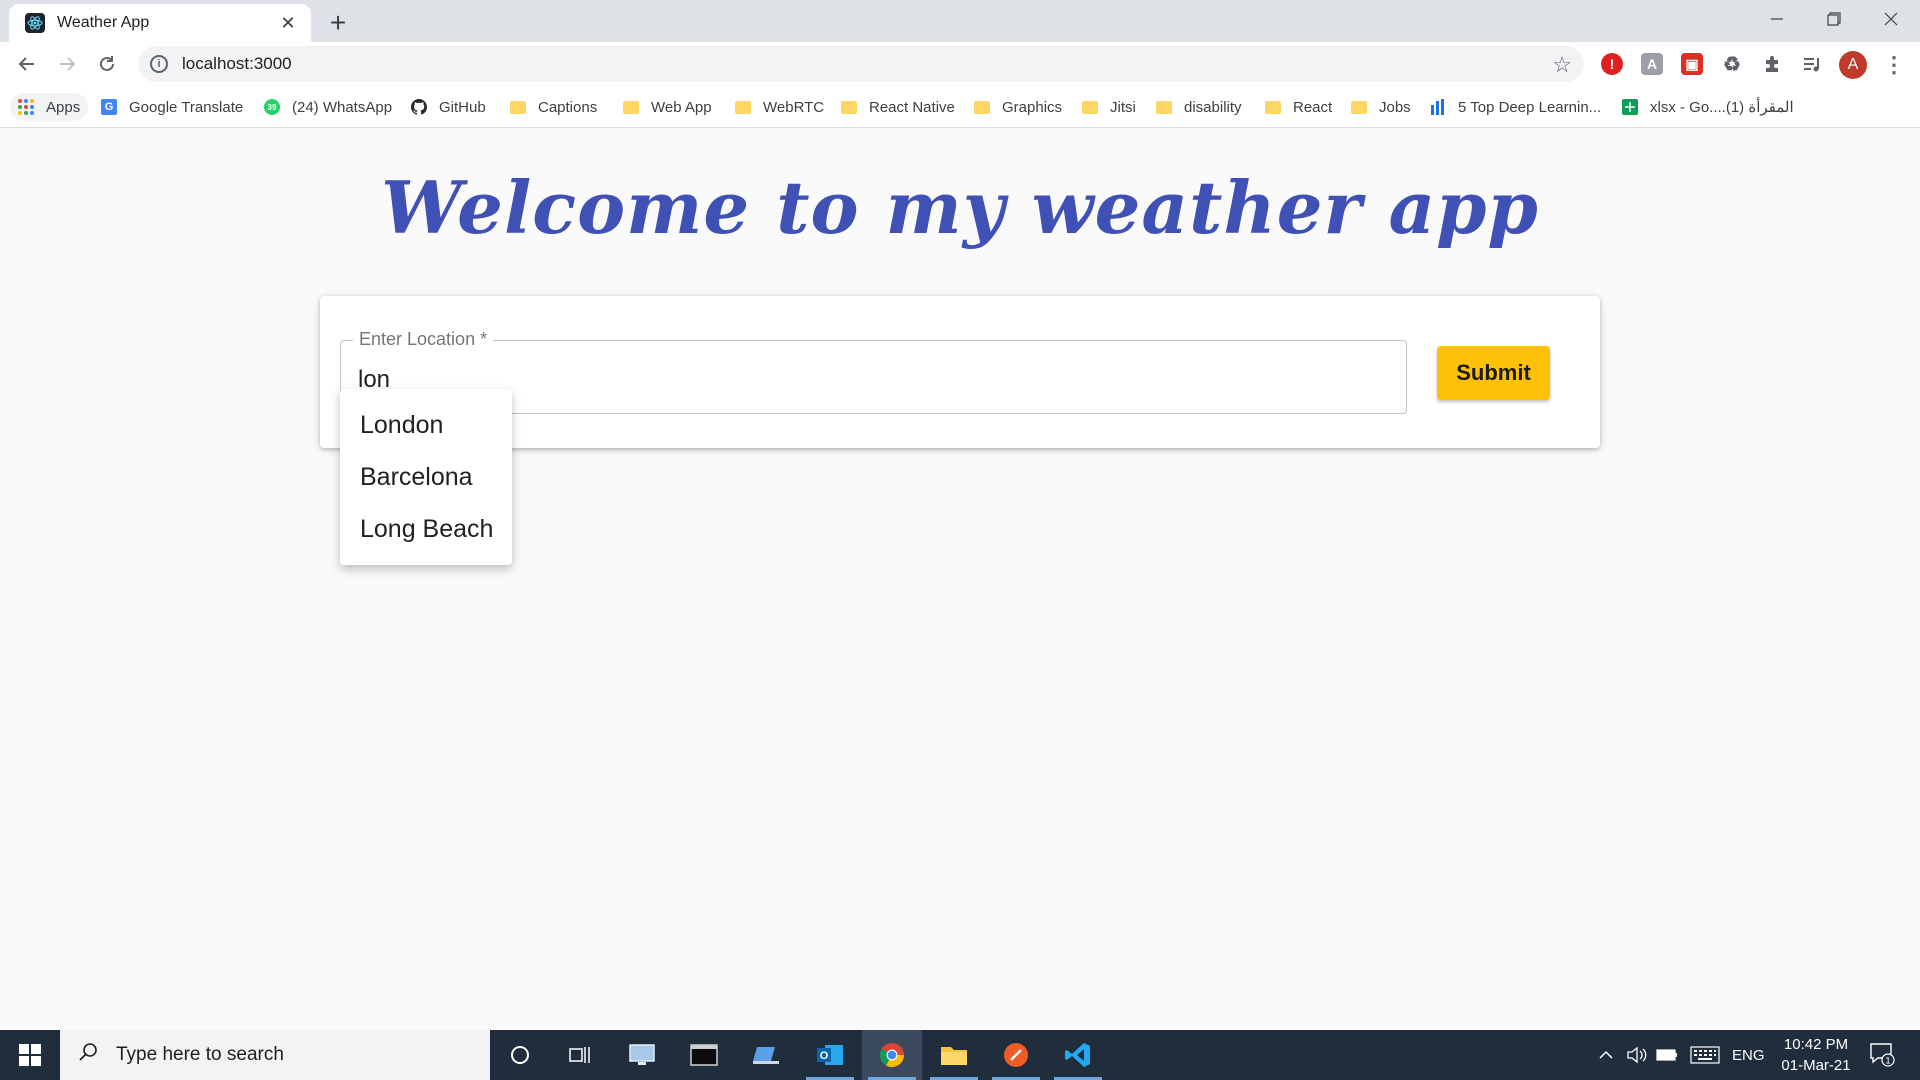 The width and height of the screenshot is (1920, 1080). What do you see at coordinates (27, 64) in the screenshot?
I see `back-button` at bounding box center [27, 64].